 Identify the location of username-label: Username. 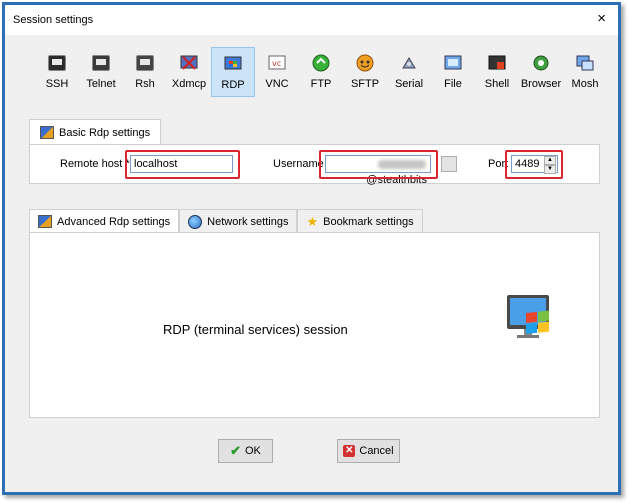
(298, 164).